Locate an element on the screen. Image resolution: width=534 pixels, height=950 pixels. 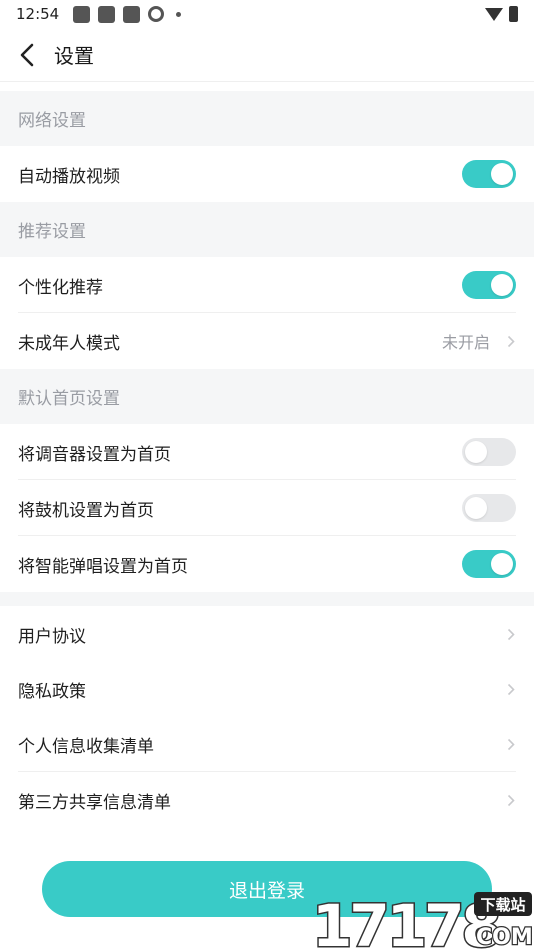
autoplay-video-toggle is located at coordinates (489, 174).